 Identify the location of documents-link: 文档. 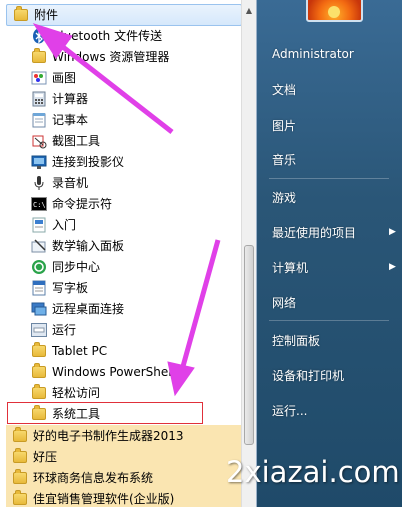
(284, 89).